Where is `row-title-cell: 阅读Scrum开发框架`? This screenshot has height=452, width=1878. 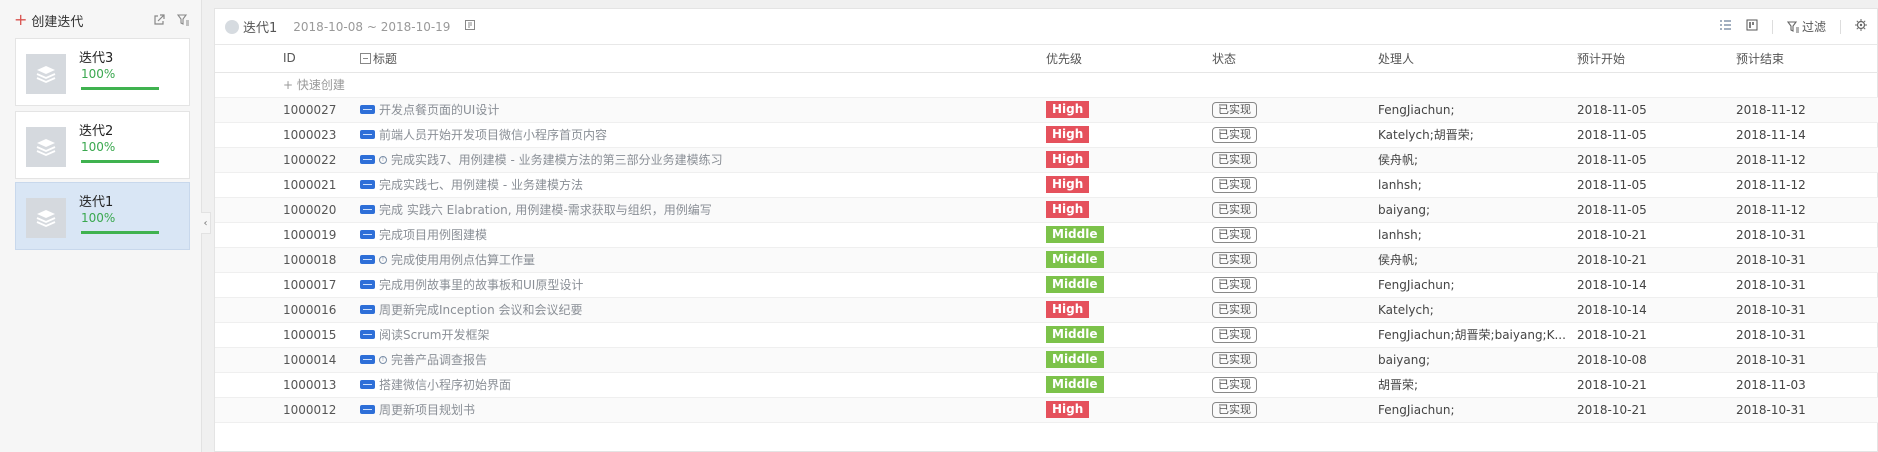
row-title-cell: 阅读Scrum开发框架 is located at coordinates (703, 334).